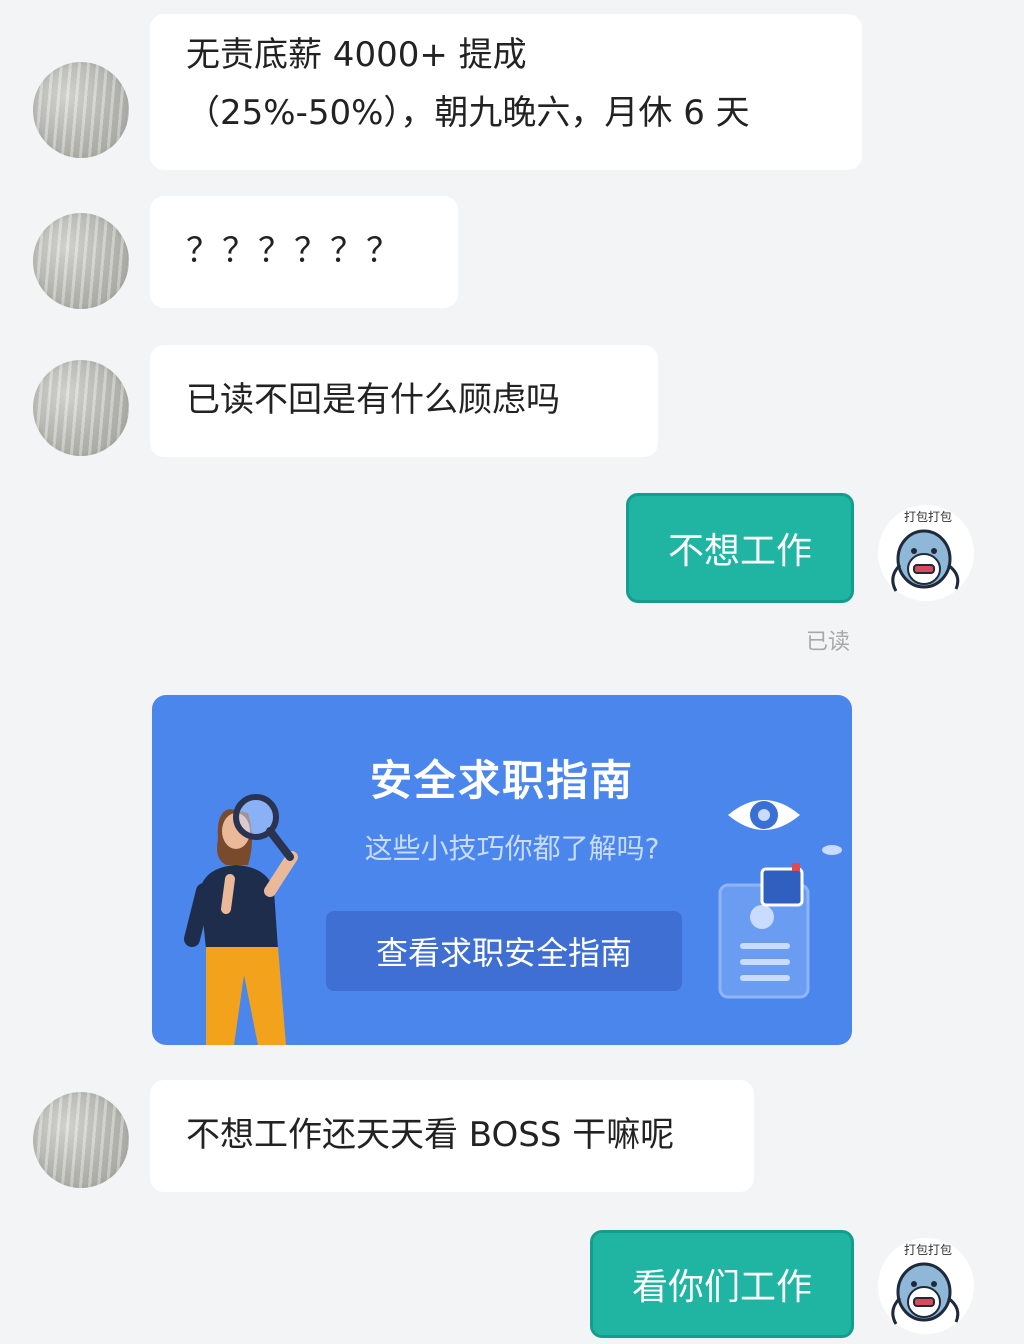 The height and width of the screenshot is (1344, 1024). I want to click on message-bubble-outgoing: 不想工作, so click(740, 548).